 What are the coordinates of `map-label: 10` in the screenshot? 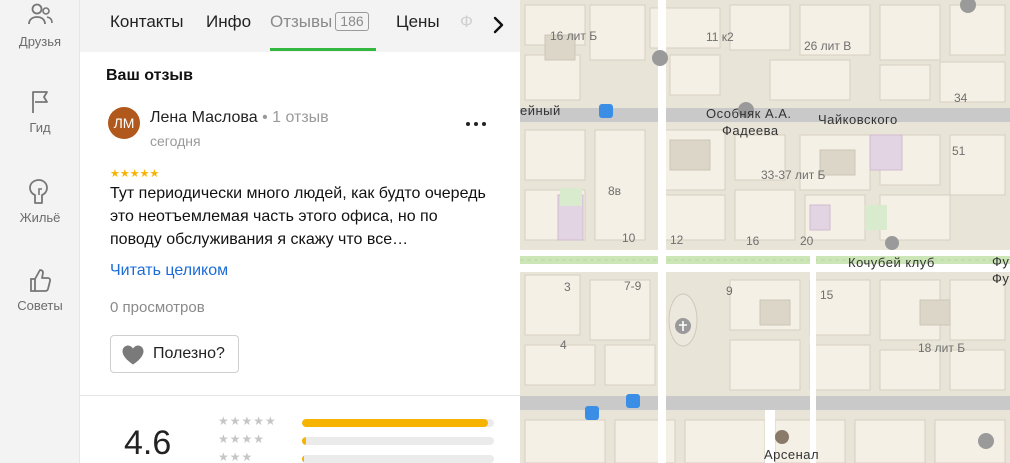 It's located at (629, 238).